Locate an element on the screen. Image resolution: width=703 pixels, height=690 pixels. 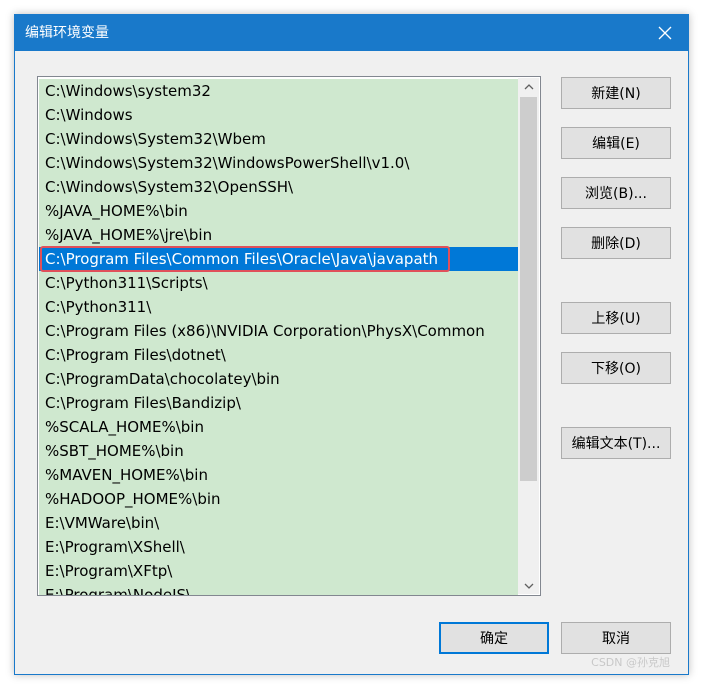
list-item: C:\Windows\System32\Wbem is located at coordinates (278, 139).